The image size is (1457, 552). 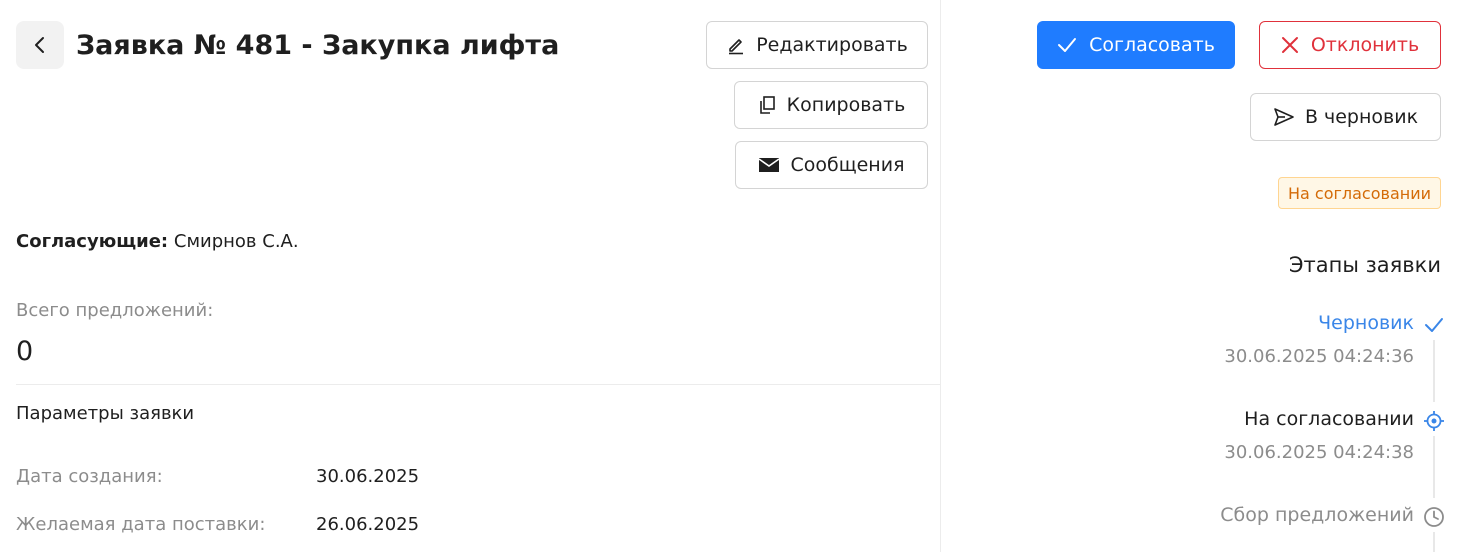 I want to click on copy-button-label: Копировать, so click(x=846, y=105).